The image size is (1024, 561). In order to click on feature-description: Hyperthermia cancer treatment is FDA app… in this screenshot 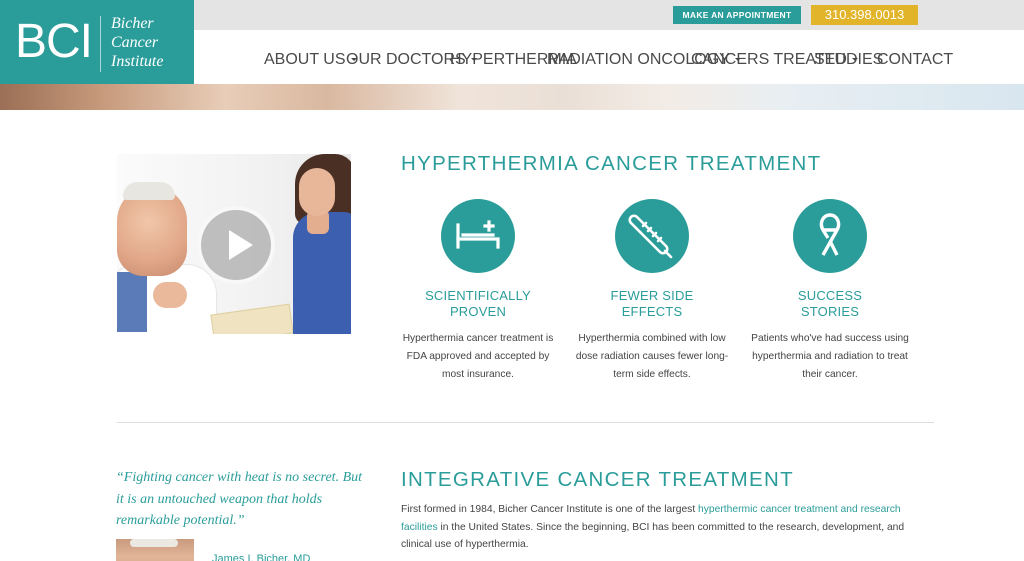, I will do `click(478, 356)`.